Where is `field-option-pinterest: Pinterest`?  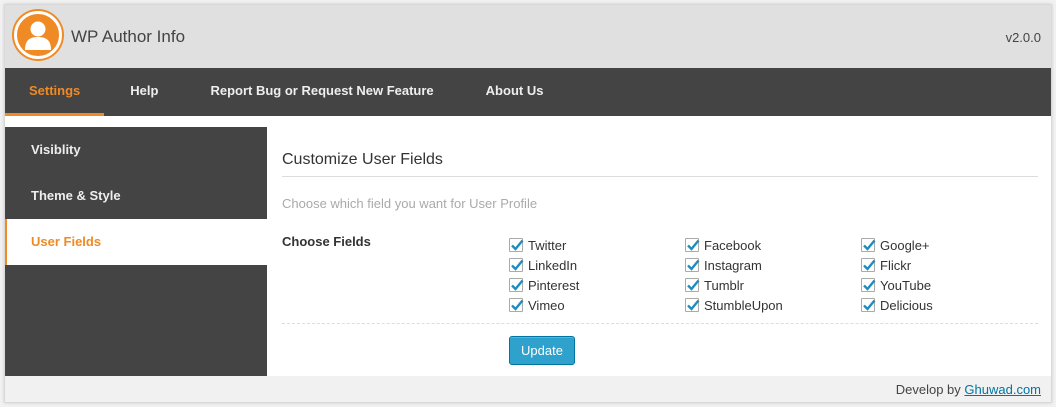 field-option-pinterest: Pinterest is located at coordinates (544, 285).